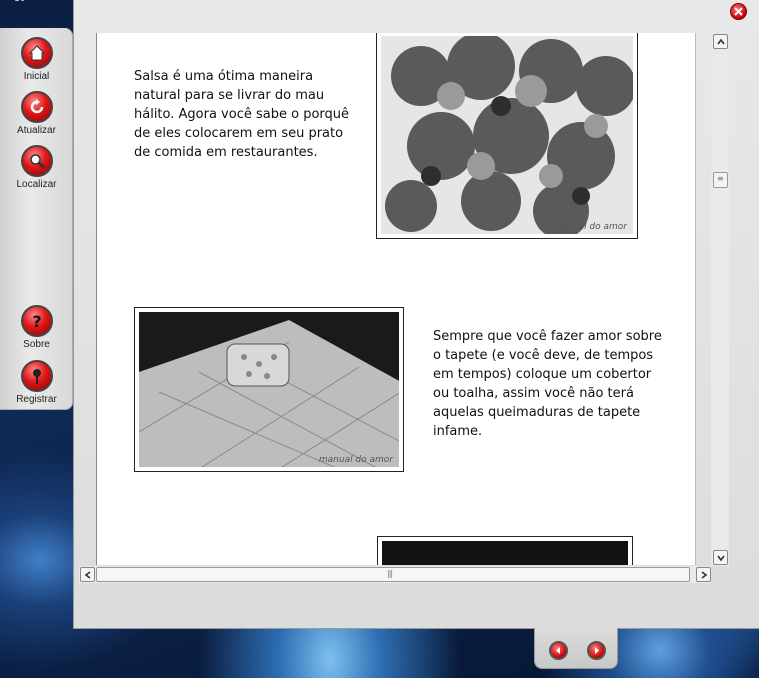  I want to click on refresh-icon, so click(36, 107).